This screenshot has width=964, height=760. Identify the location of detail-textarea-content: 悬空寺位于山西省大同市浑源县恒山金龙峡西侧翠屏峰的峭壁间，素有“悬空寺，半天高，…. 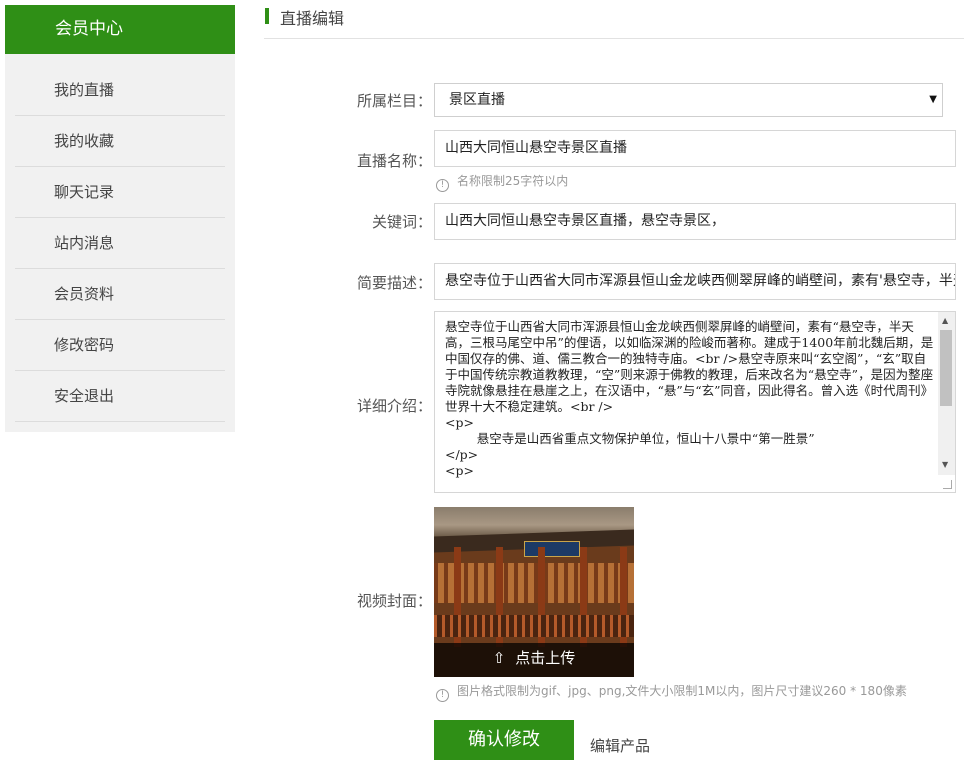
(689, 398).